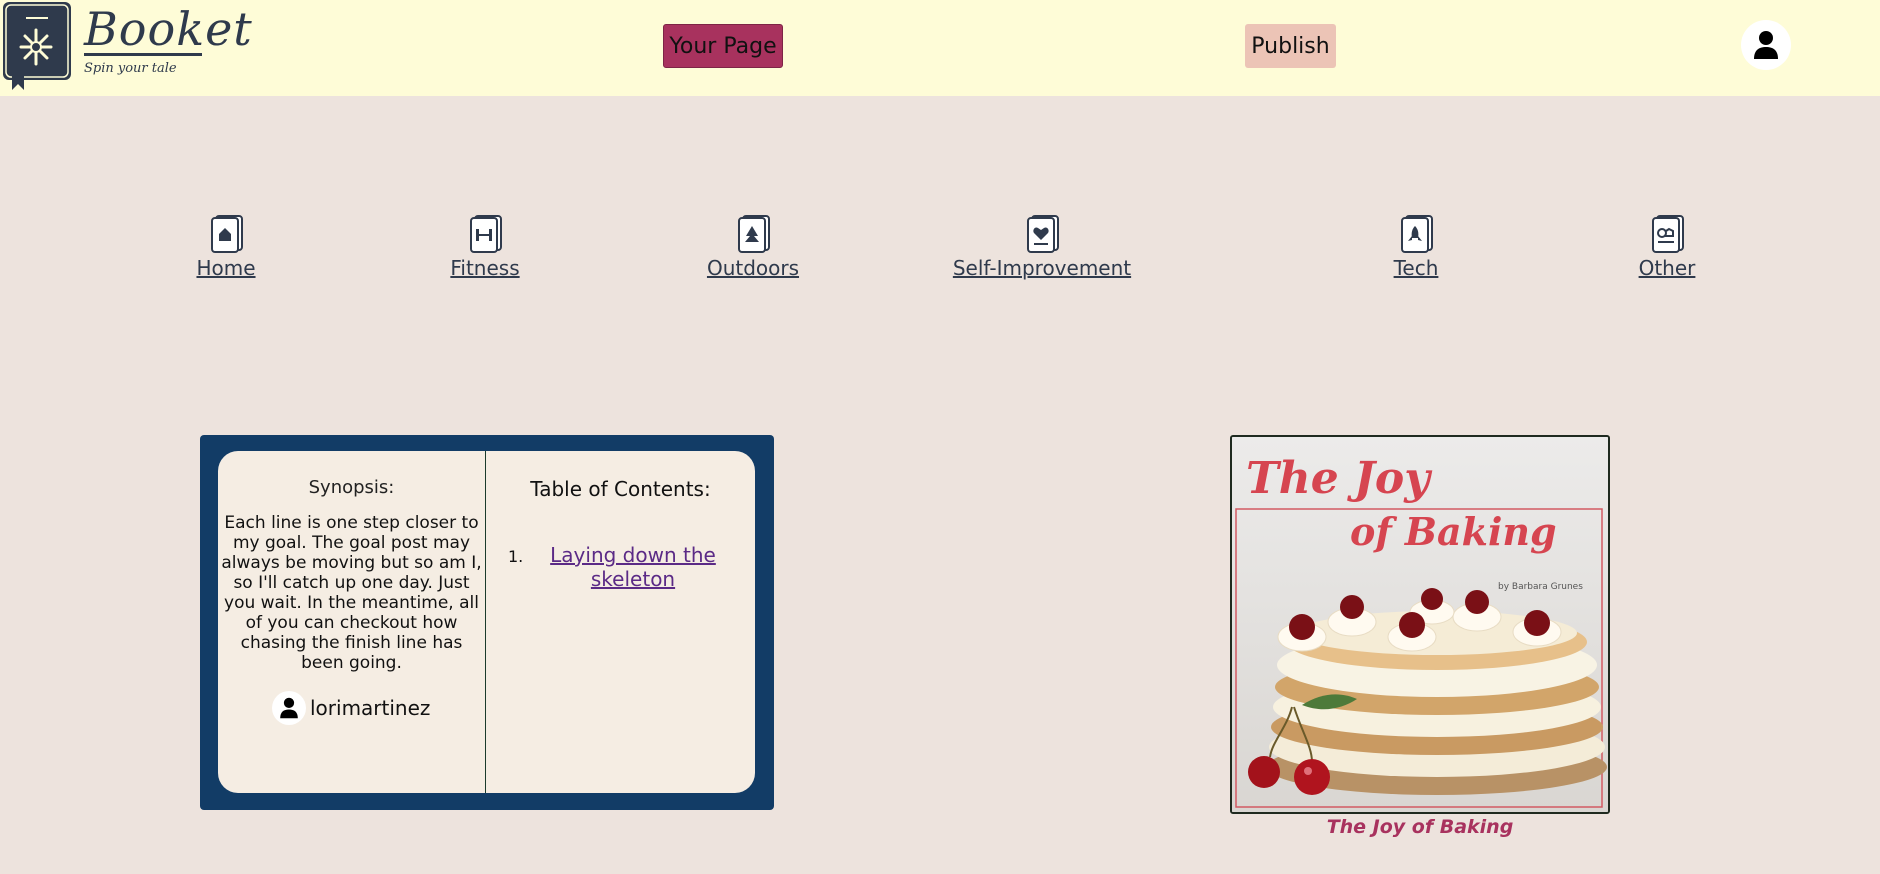 The width and height of the screenshot is (1880, 874). I want to click on top-header: Booket Spin your tale Your Page Publish, so click(940, 48).